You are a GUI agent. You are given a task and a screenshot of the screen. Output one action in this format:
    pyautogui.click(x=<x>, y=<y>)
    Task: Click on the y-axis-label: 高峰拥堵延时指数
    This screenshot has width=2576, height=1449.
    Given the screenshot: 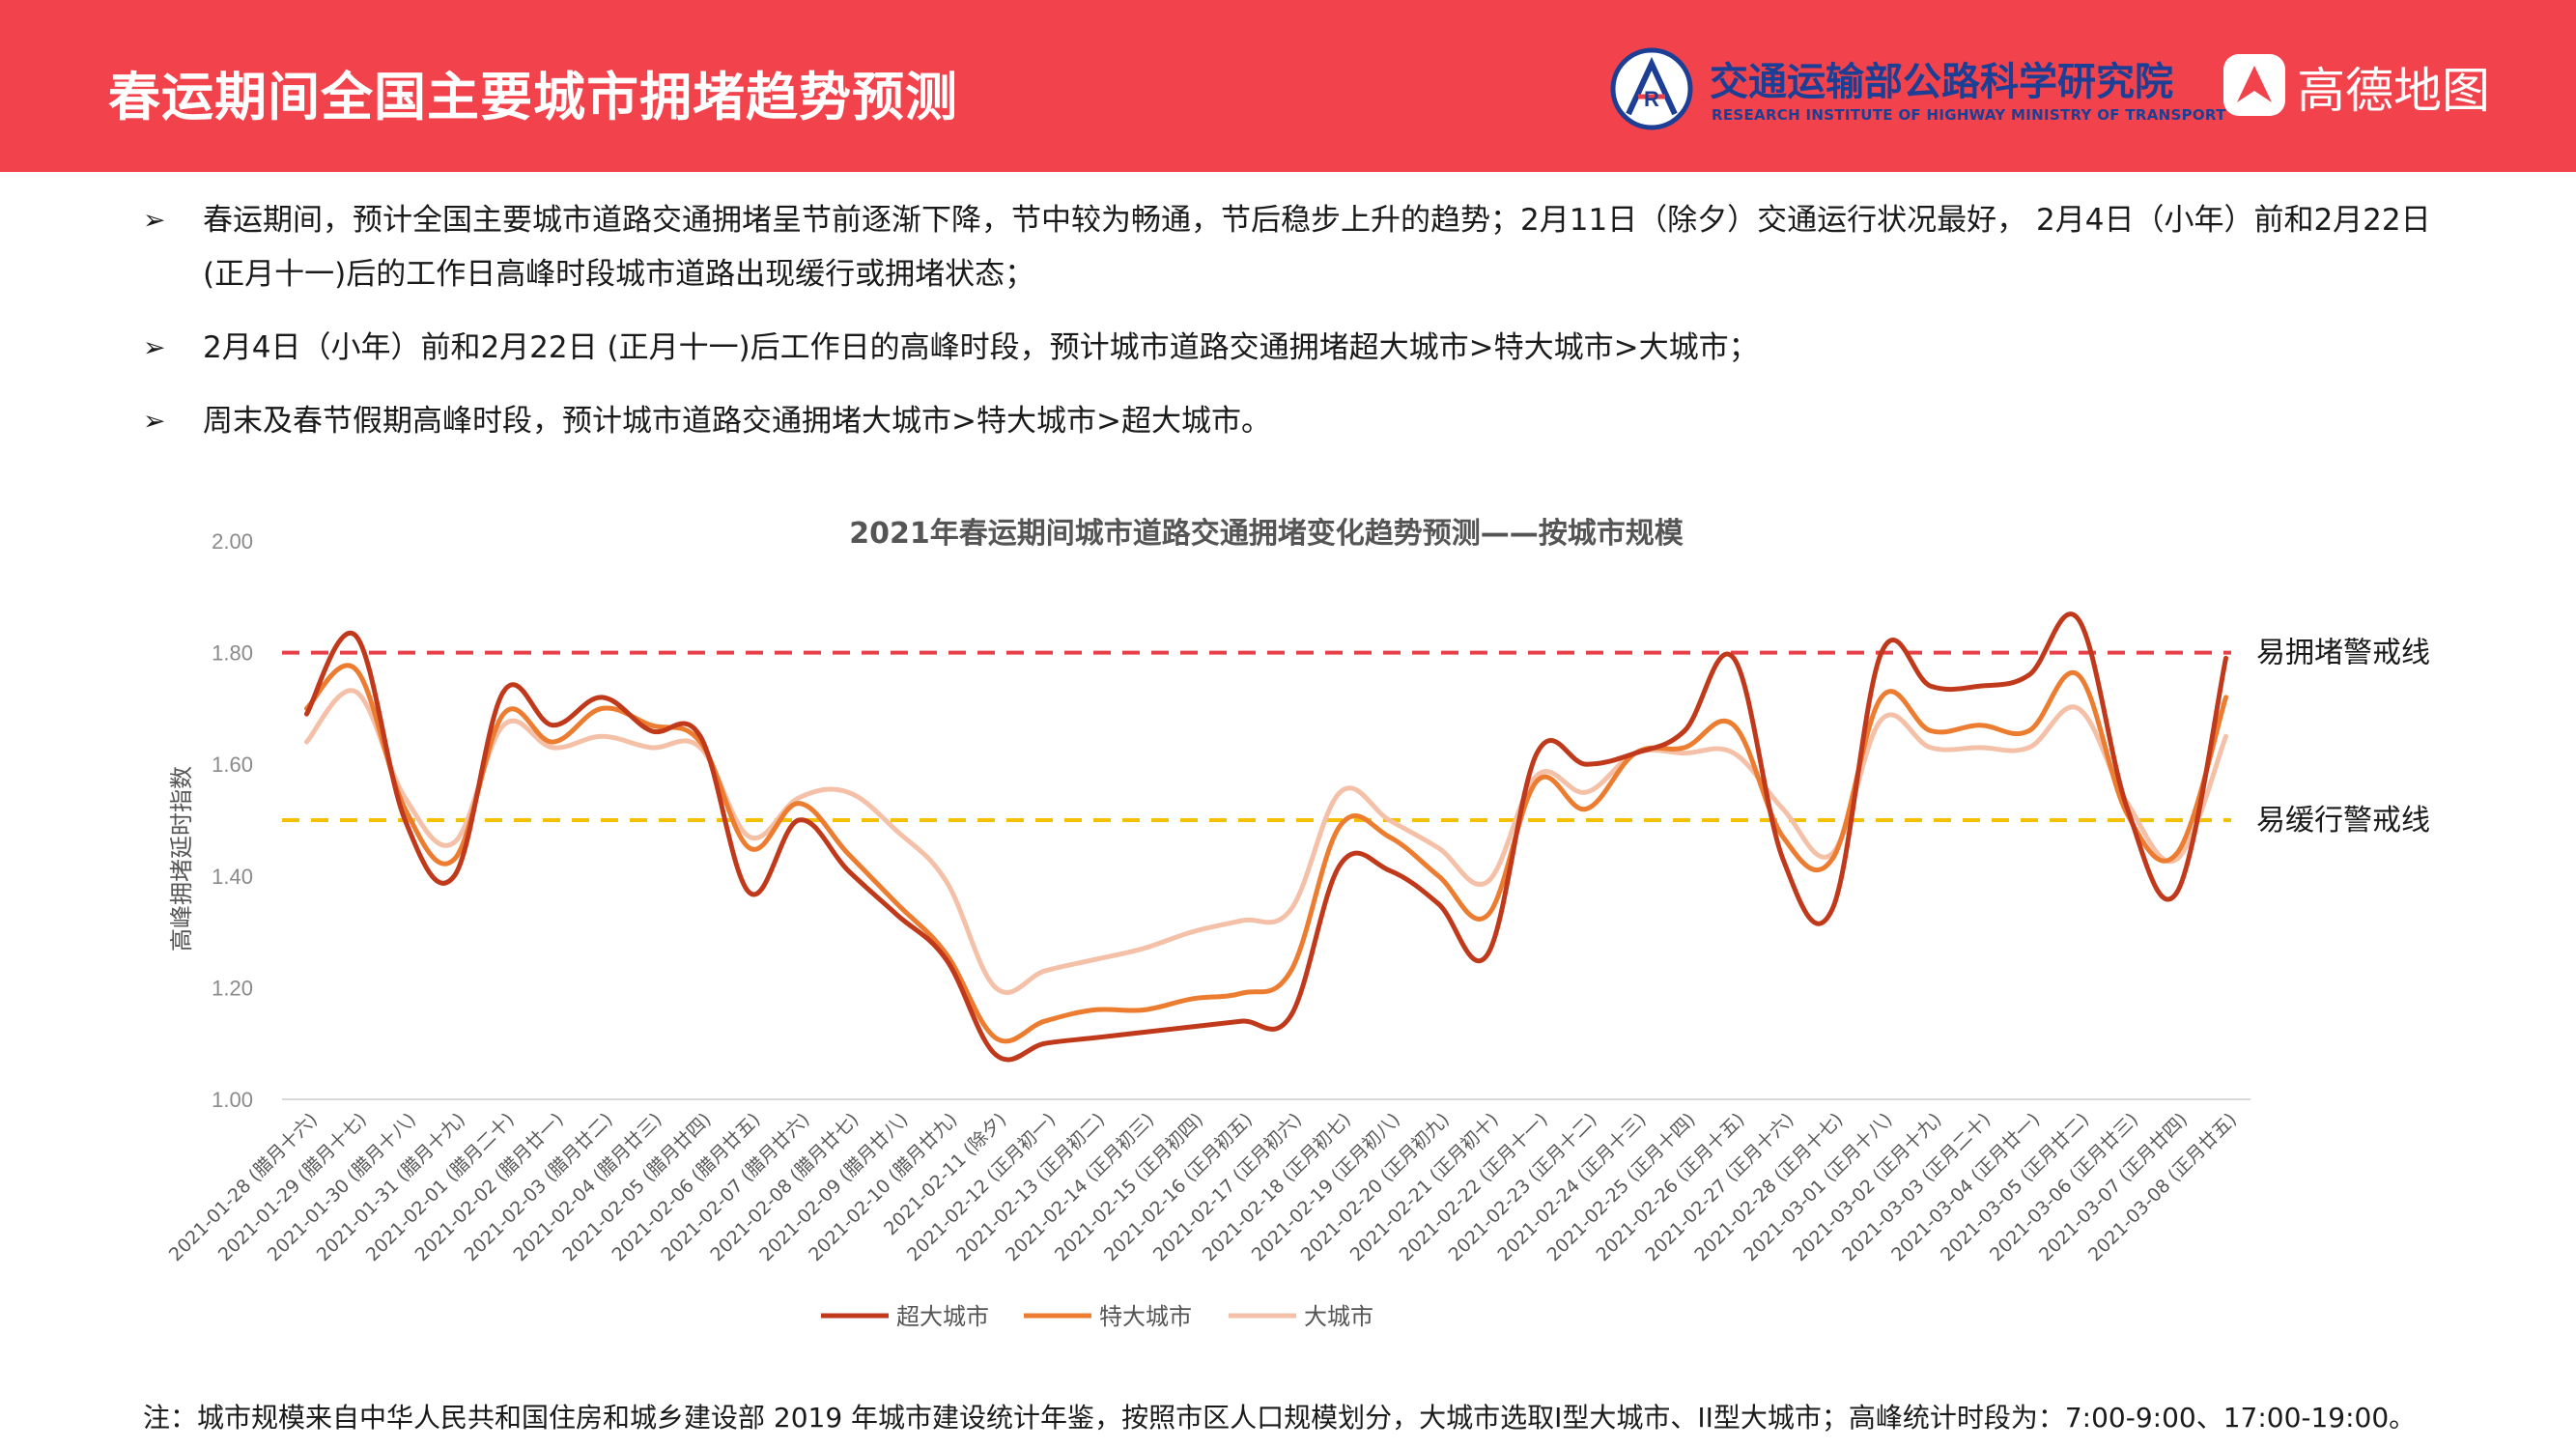 What is the action you would take?
    pyautogui.click(x=181, y=859)
    